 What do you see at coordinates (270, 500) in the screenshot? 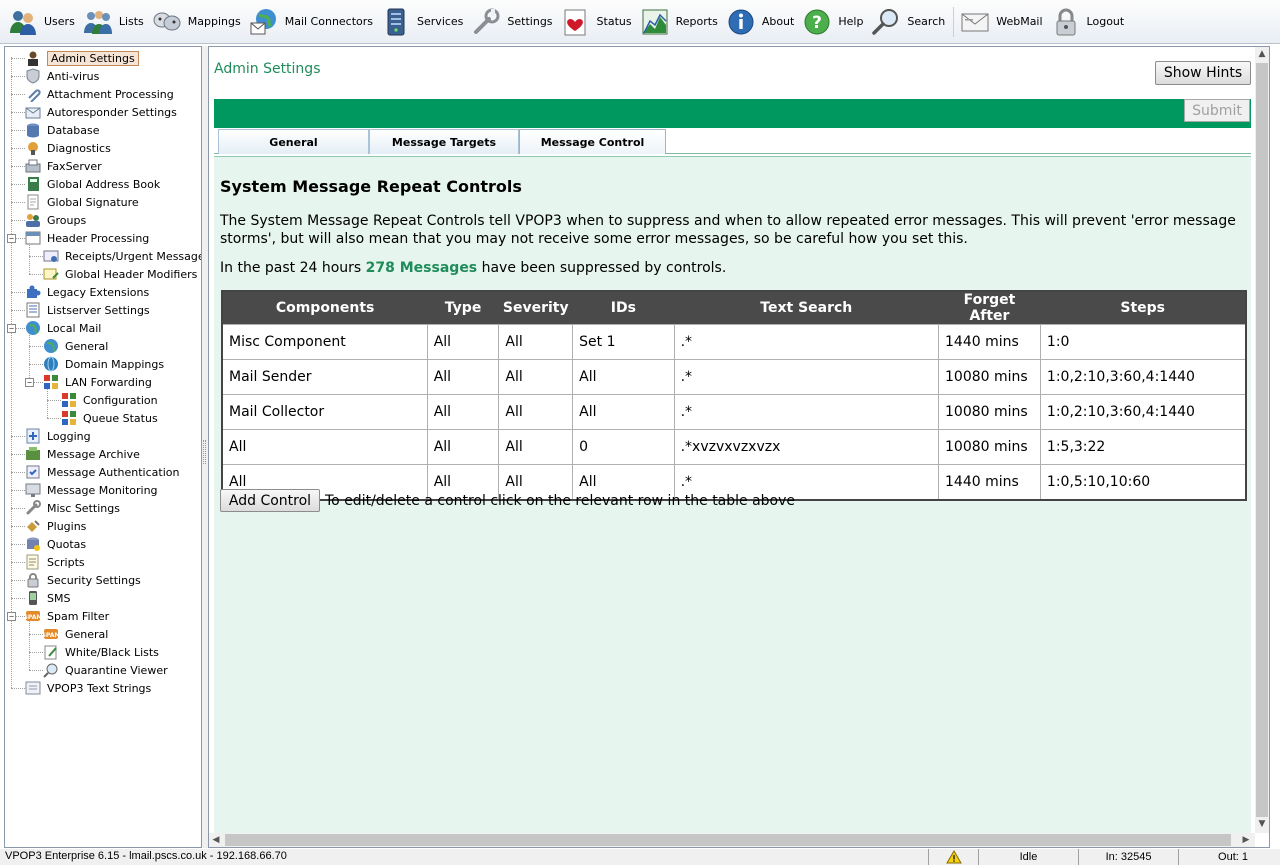
I see `add-control-button: Add Control` at bounding box center [270, 500].